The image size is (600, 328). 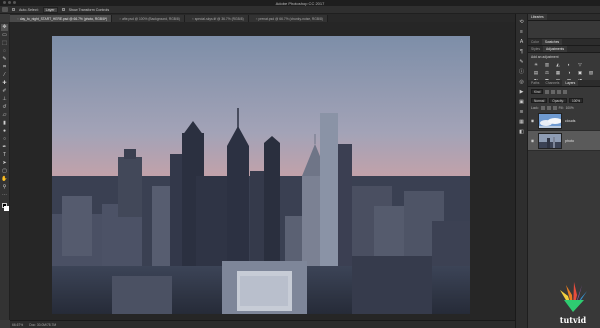 I want to click on clone-stamp-tool-icon: ⊥, so click(x=4, y=99).